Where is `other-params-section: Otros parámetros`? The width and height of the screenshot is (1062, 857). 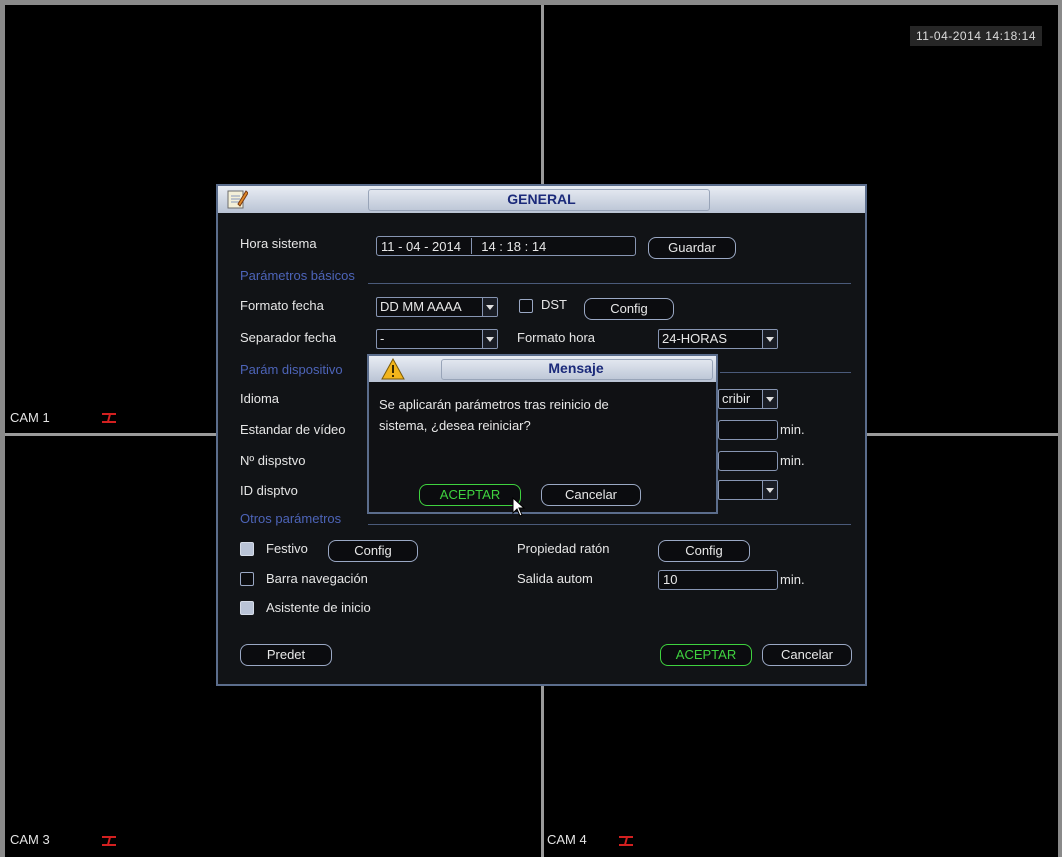 other-params-section: Otros parámetros is located at coordinates (291, 518).